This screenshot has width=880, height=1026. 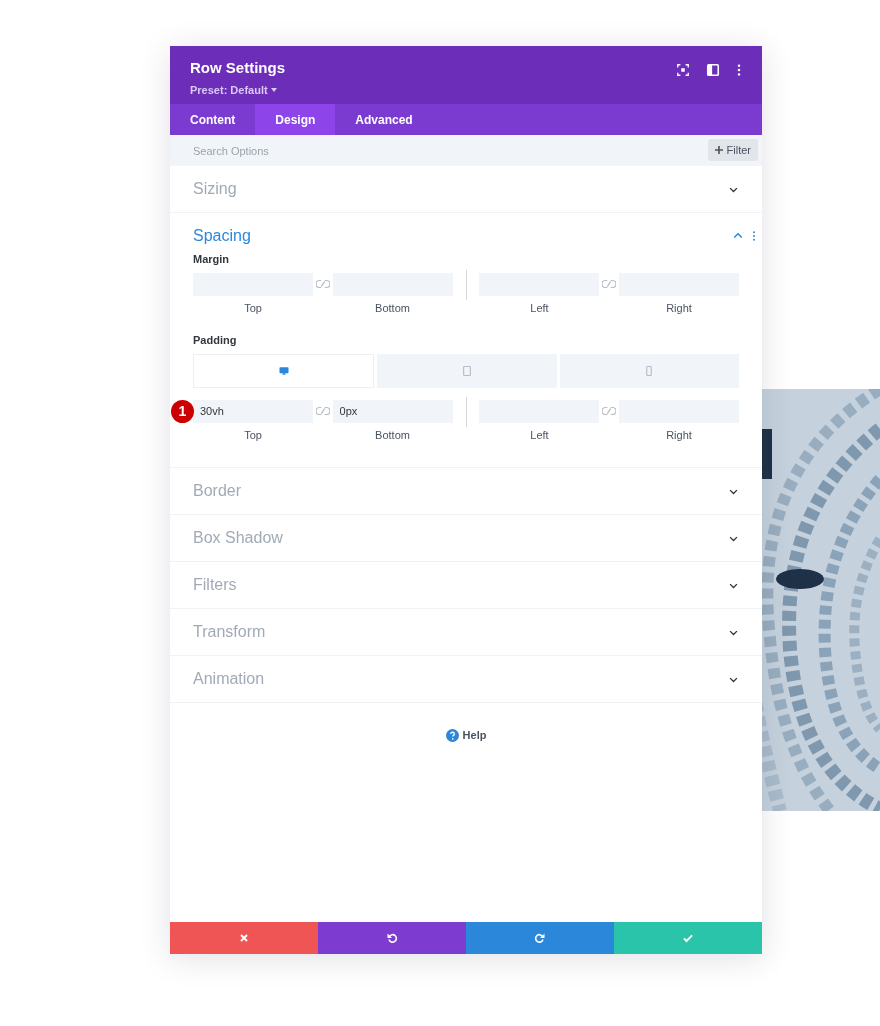 I want to click on tab: Content, so click(x=213, y=119).